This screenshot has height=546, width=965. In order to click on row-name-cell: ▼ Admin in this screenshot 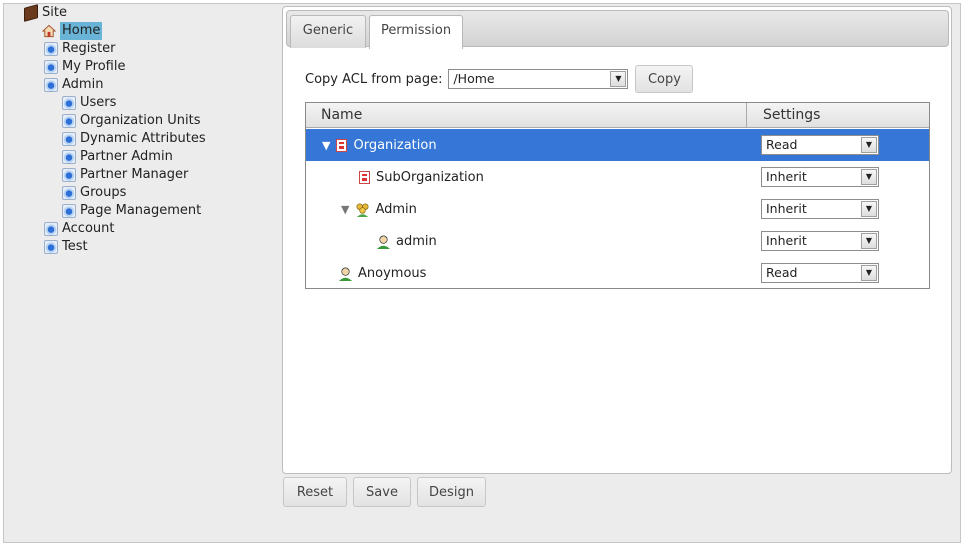, I will do `click(379, 209)`.